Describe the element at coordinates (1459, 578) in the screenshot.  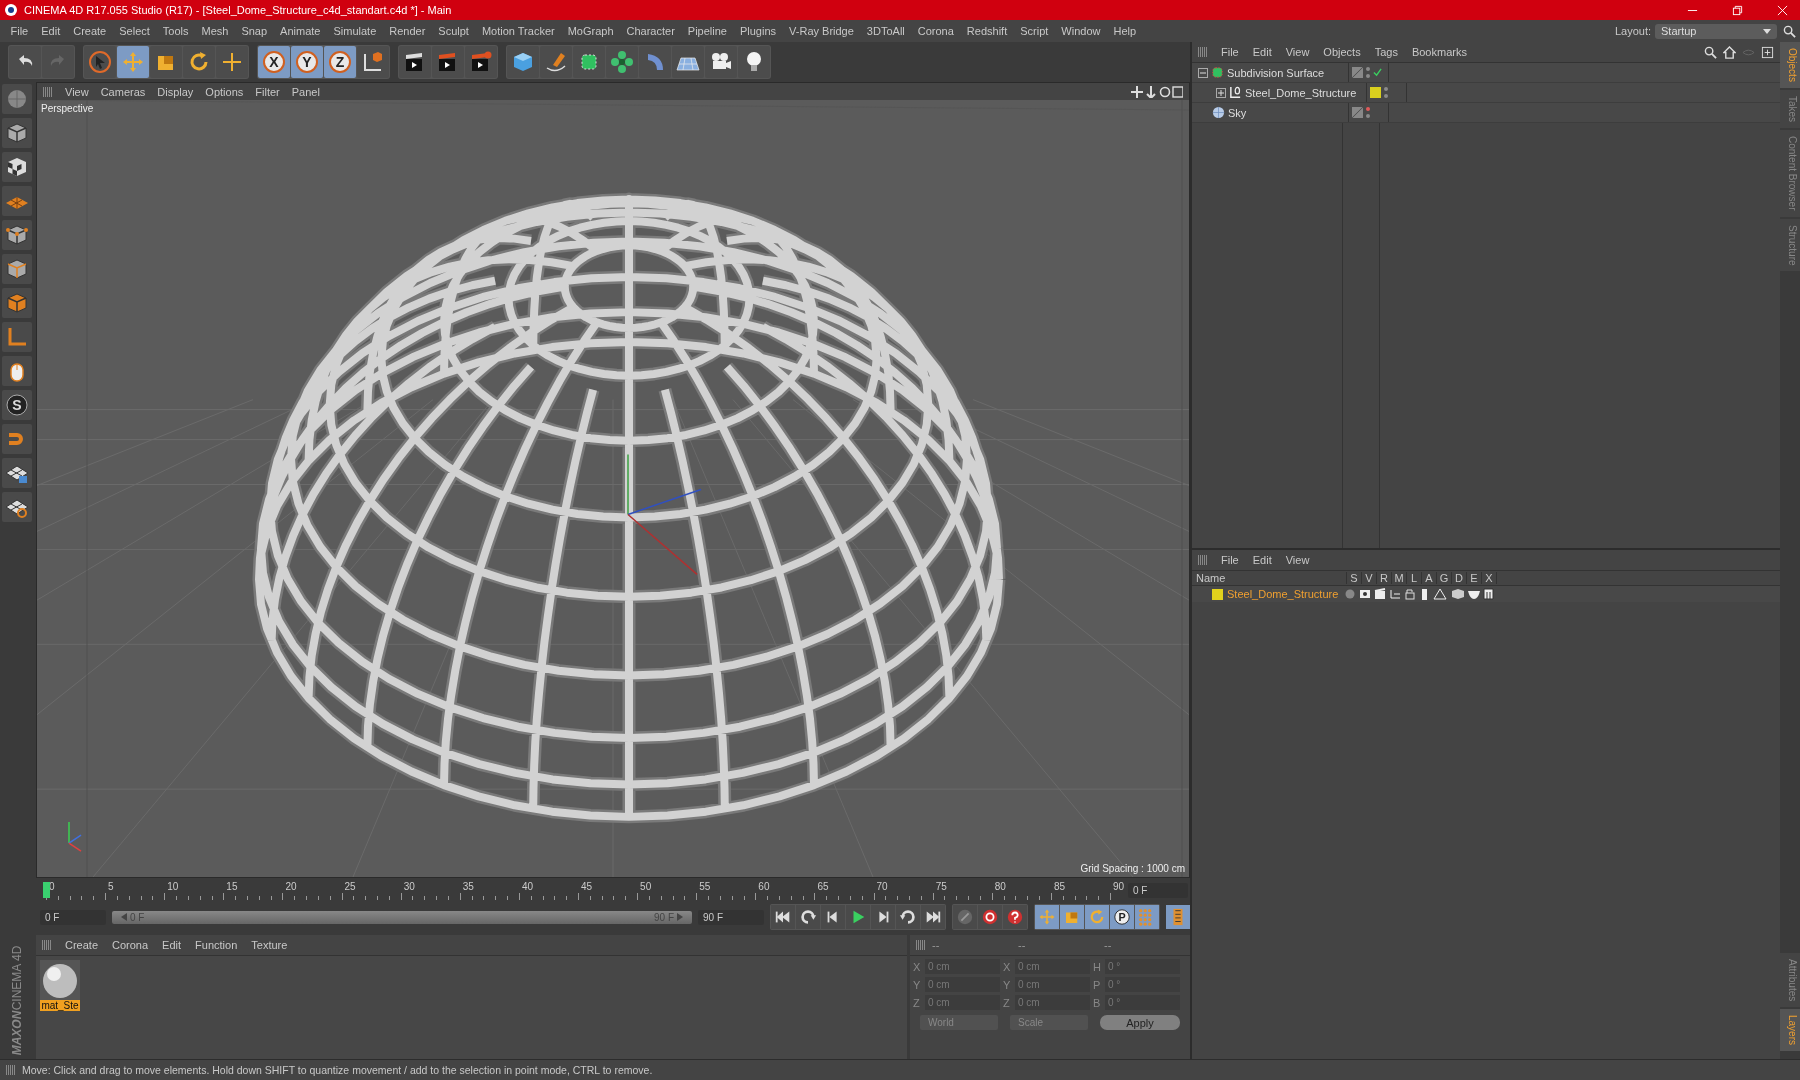
I see `column-header: D` at that location.